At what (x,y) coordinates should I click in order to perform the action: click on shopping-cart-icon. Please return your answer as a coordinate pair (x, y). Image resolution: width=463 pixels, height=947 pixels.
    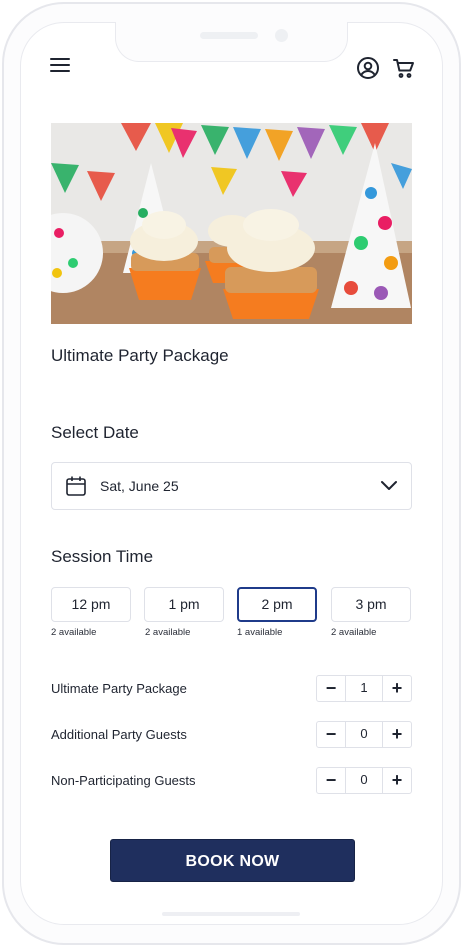
    Looking at the image, I should click on (404, 68).